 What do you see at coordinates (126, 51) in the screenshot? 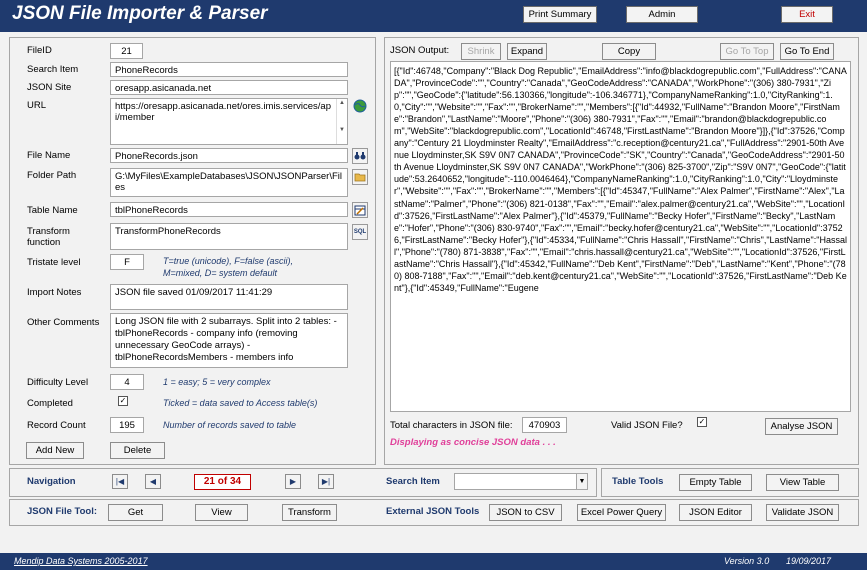
I see `fileid-field: 21` at bounding box center [126, 51].